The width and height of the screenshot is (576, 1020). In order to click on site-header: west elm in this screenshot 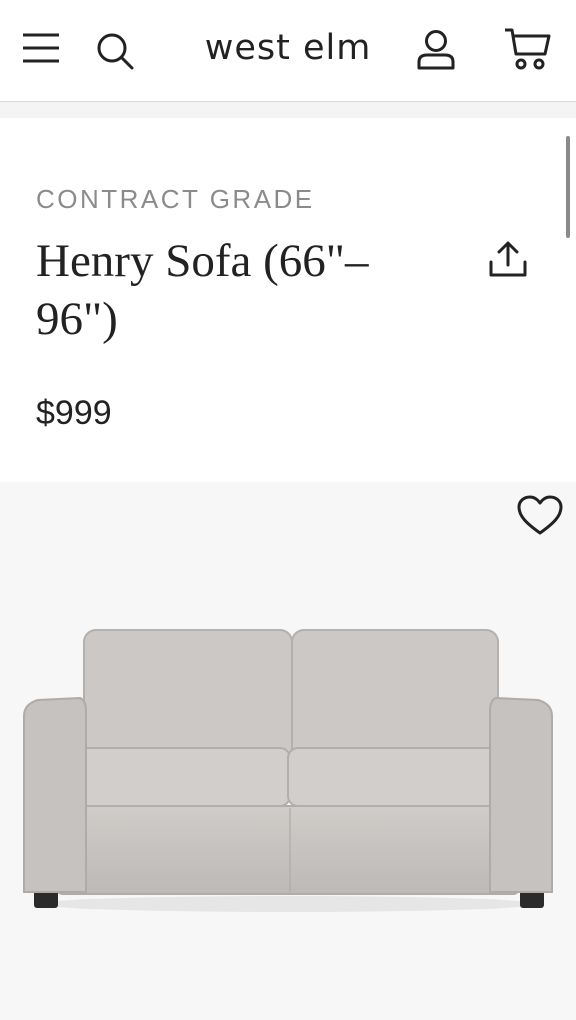, I will do `click(288, 51)`.